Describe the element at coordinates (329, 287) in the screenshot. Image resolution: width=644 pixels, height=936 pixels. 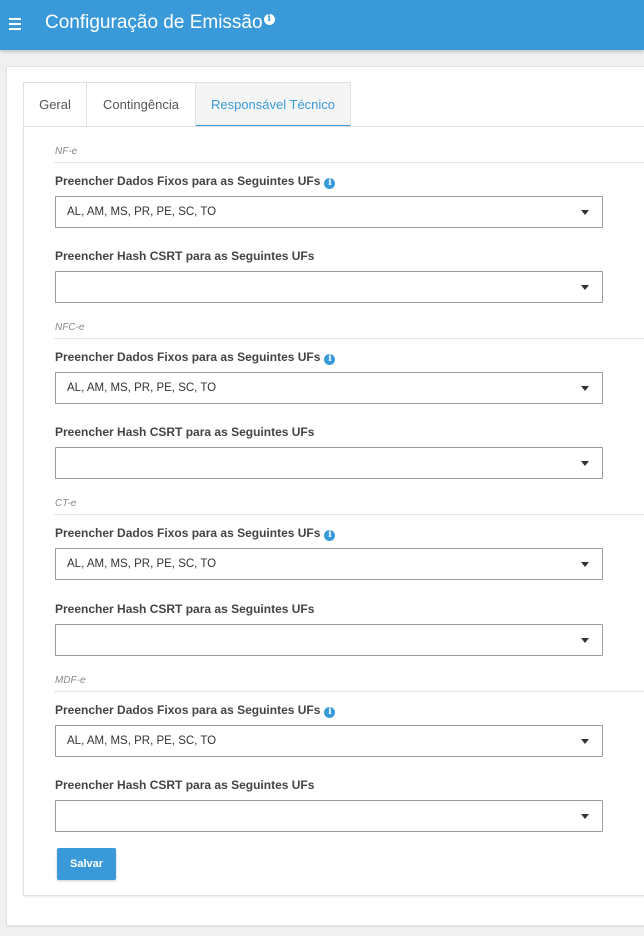
I see `nfe-hash-csrt-select` at that location.